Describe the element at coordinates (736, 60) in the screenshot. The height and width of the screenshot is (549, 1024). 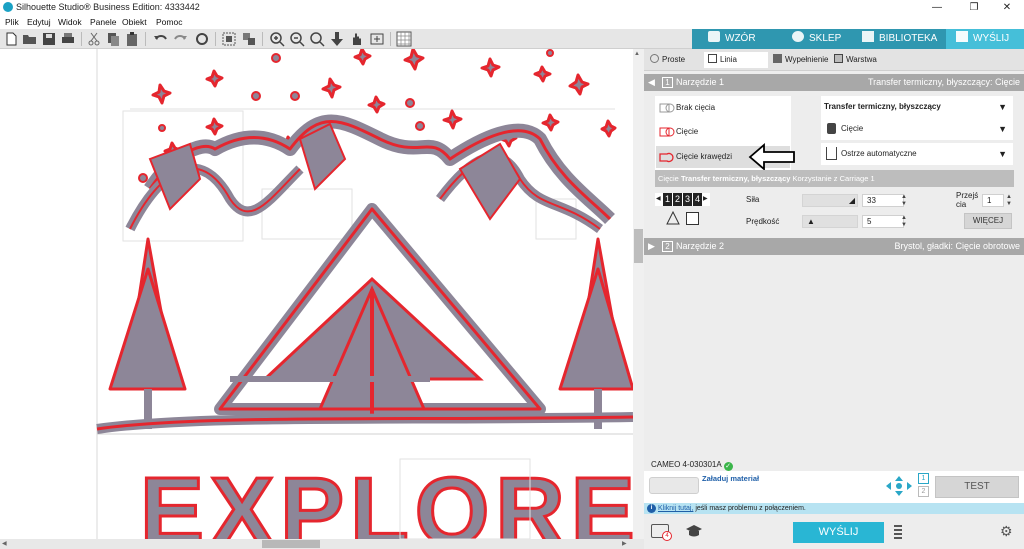
I see `subtab-line: Linia` at that location.